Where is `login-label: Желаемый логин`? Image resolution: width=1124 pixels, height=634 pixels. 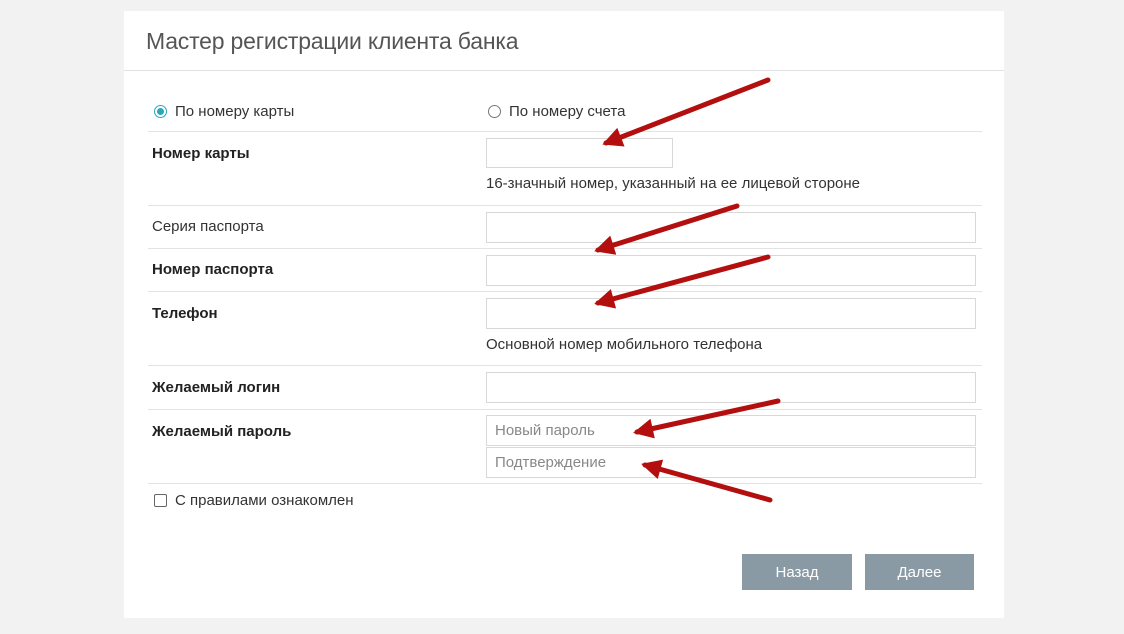 login-label: Желаемый логин is located at coordinates (216, 387).